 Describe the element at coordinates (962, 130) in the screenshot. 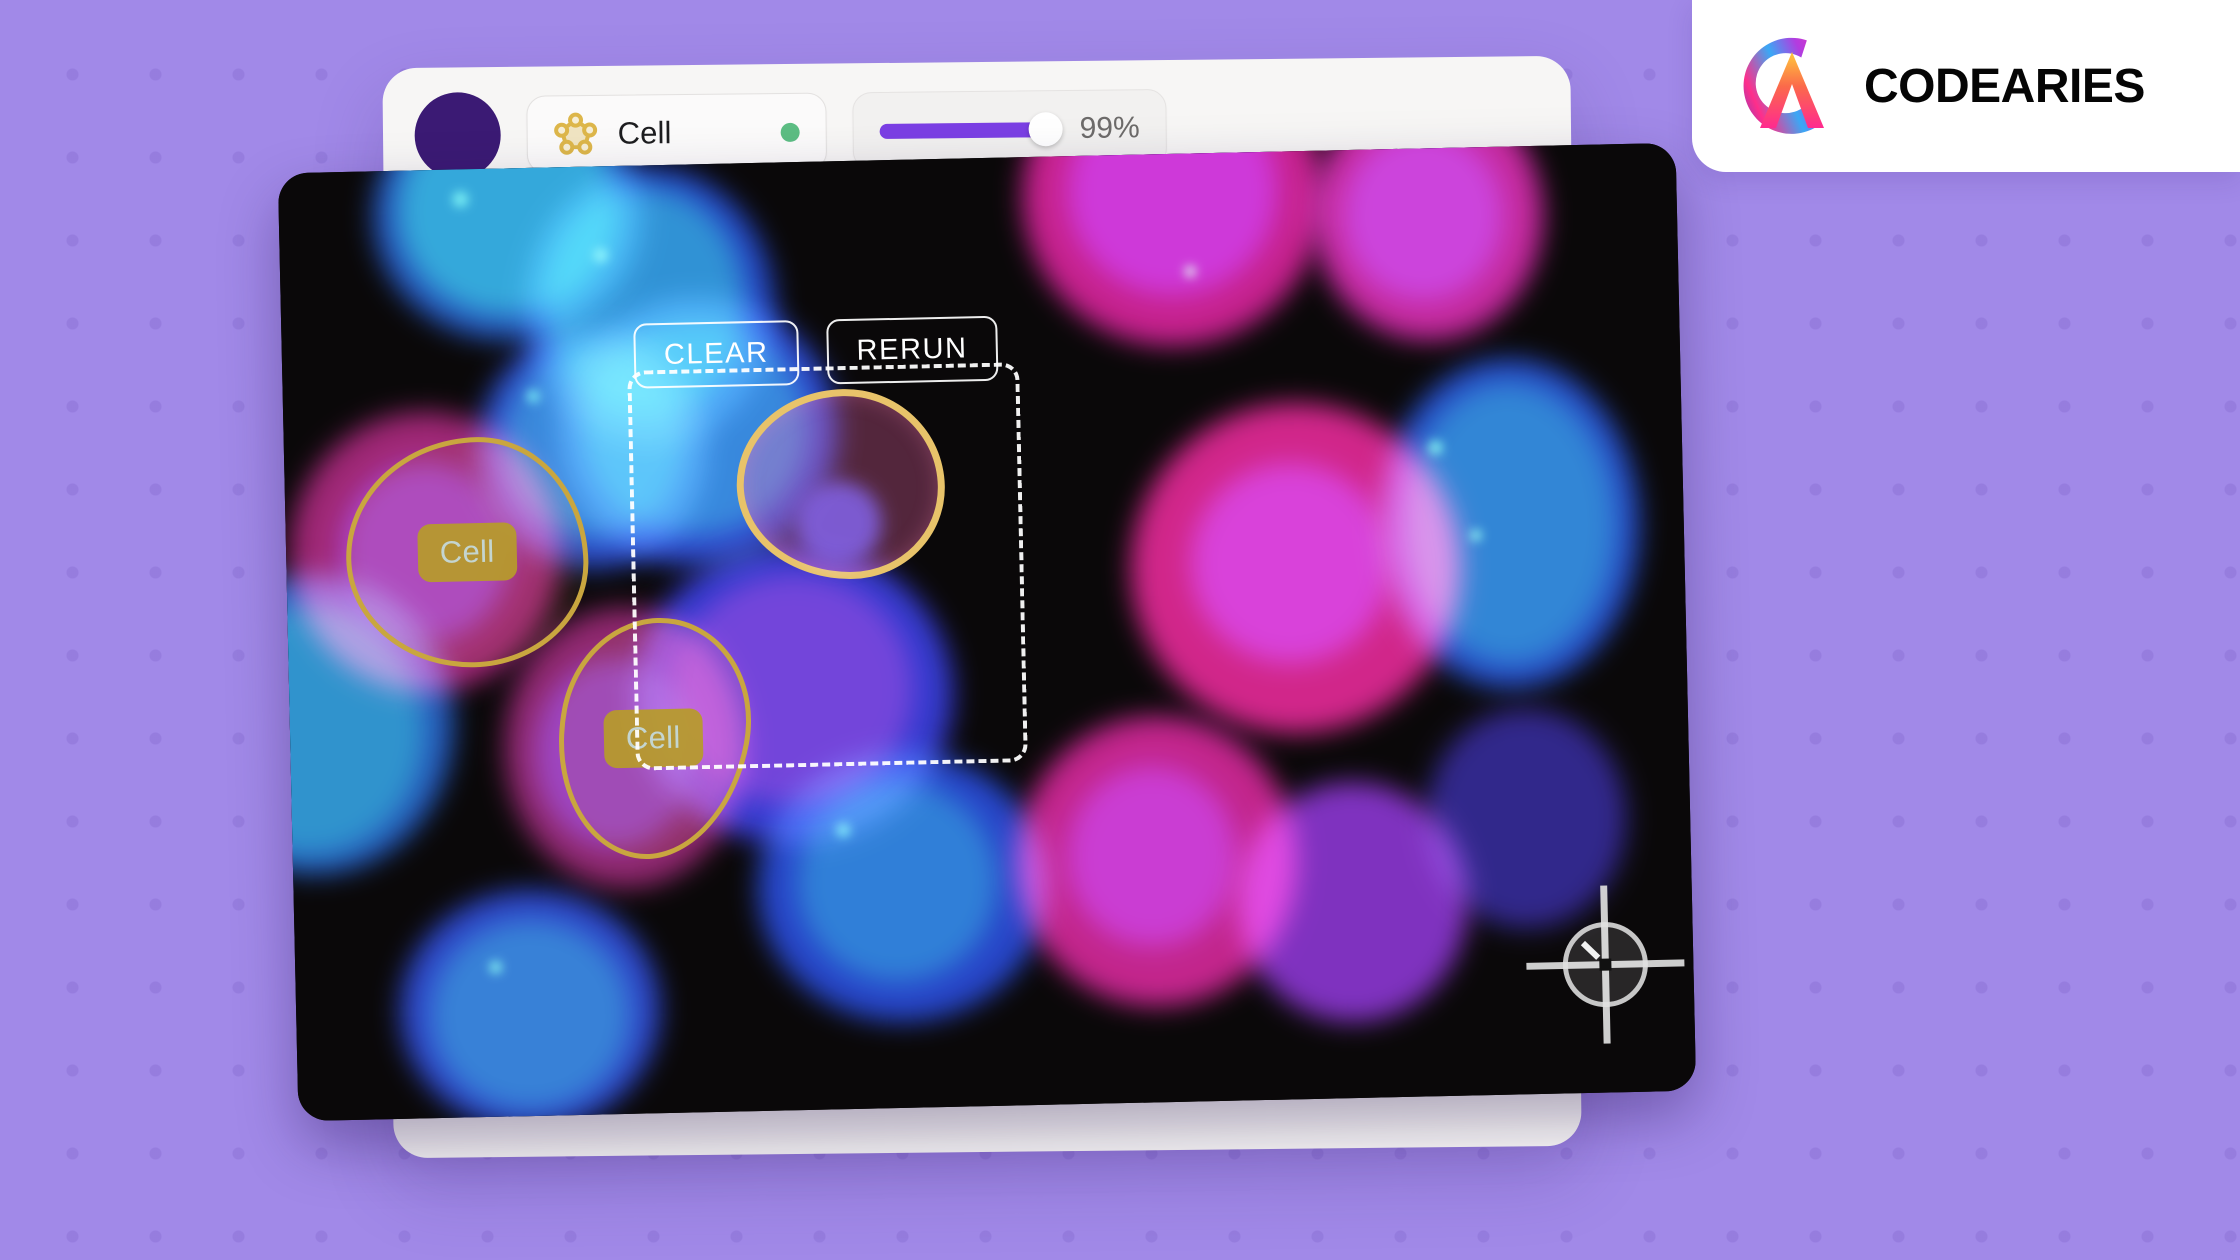

I see `slider-fill` at that location.